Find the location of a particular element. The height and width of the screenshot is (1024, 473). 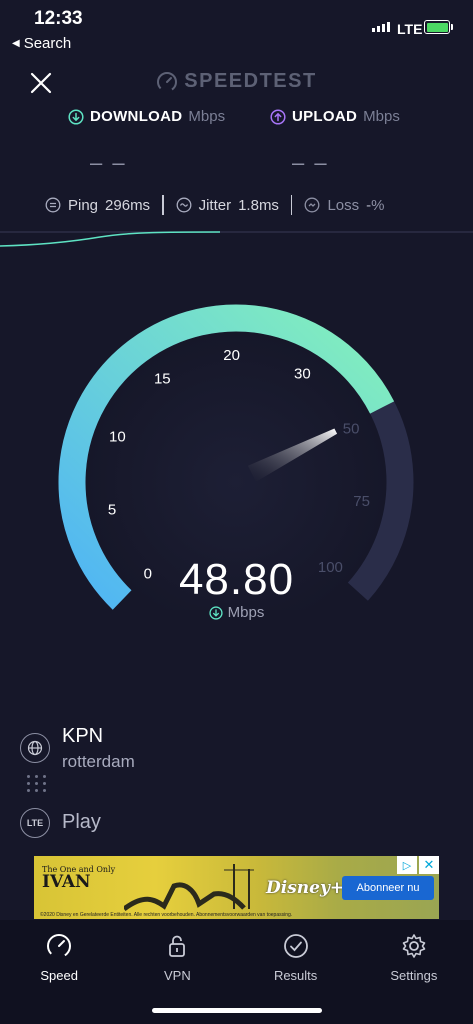

stats-row: Ping 296ms Jitter 1.8ms Loss -% is located at coordinates (236, 205).